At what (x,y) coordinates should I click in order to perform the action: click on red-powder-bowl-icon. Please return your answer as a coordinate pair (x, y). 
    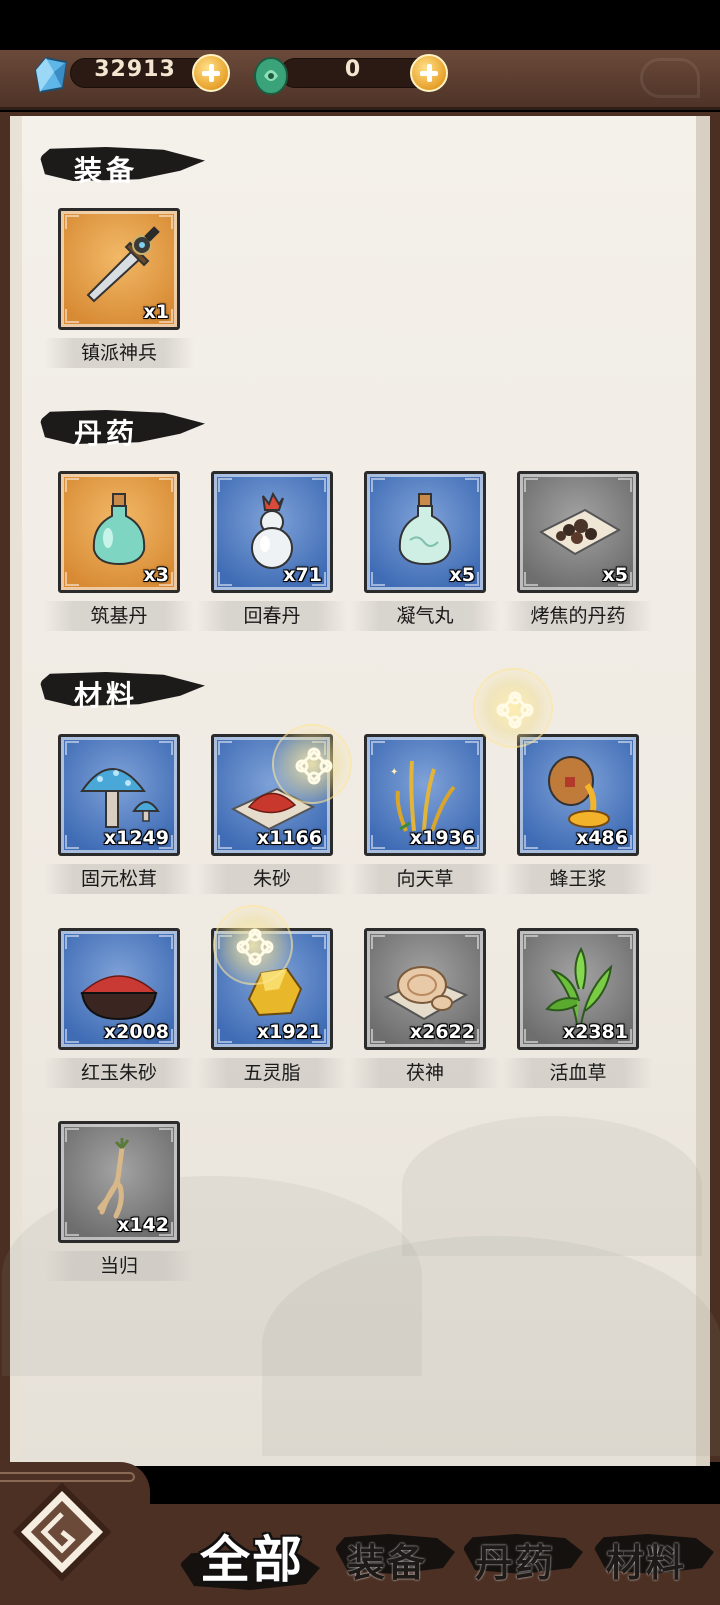
    Looking at the image, I should click on (119, 998).